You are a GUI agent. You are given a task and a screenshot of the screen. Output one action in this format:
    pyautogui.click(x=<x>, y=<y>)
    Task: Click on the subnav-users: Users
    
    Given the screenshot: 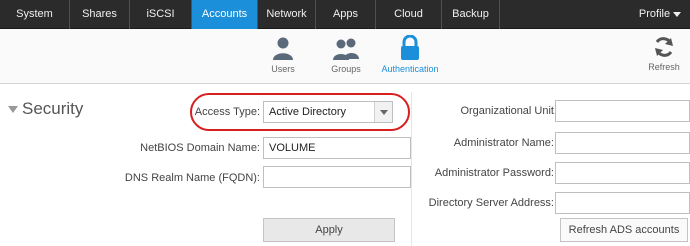 What is the action you would take?
    pyautogui.click(x=283, y=54)
    